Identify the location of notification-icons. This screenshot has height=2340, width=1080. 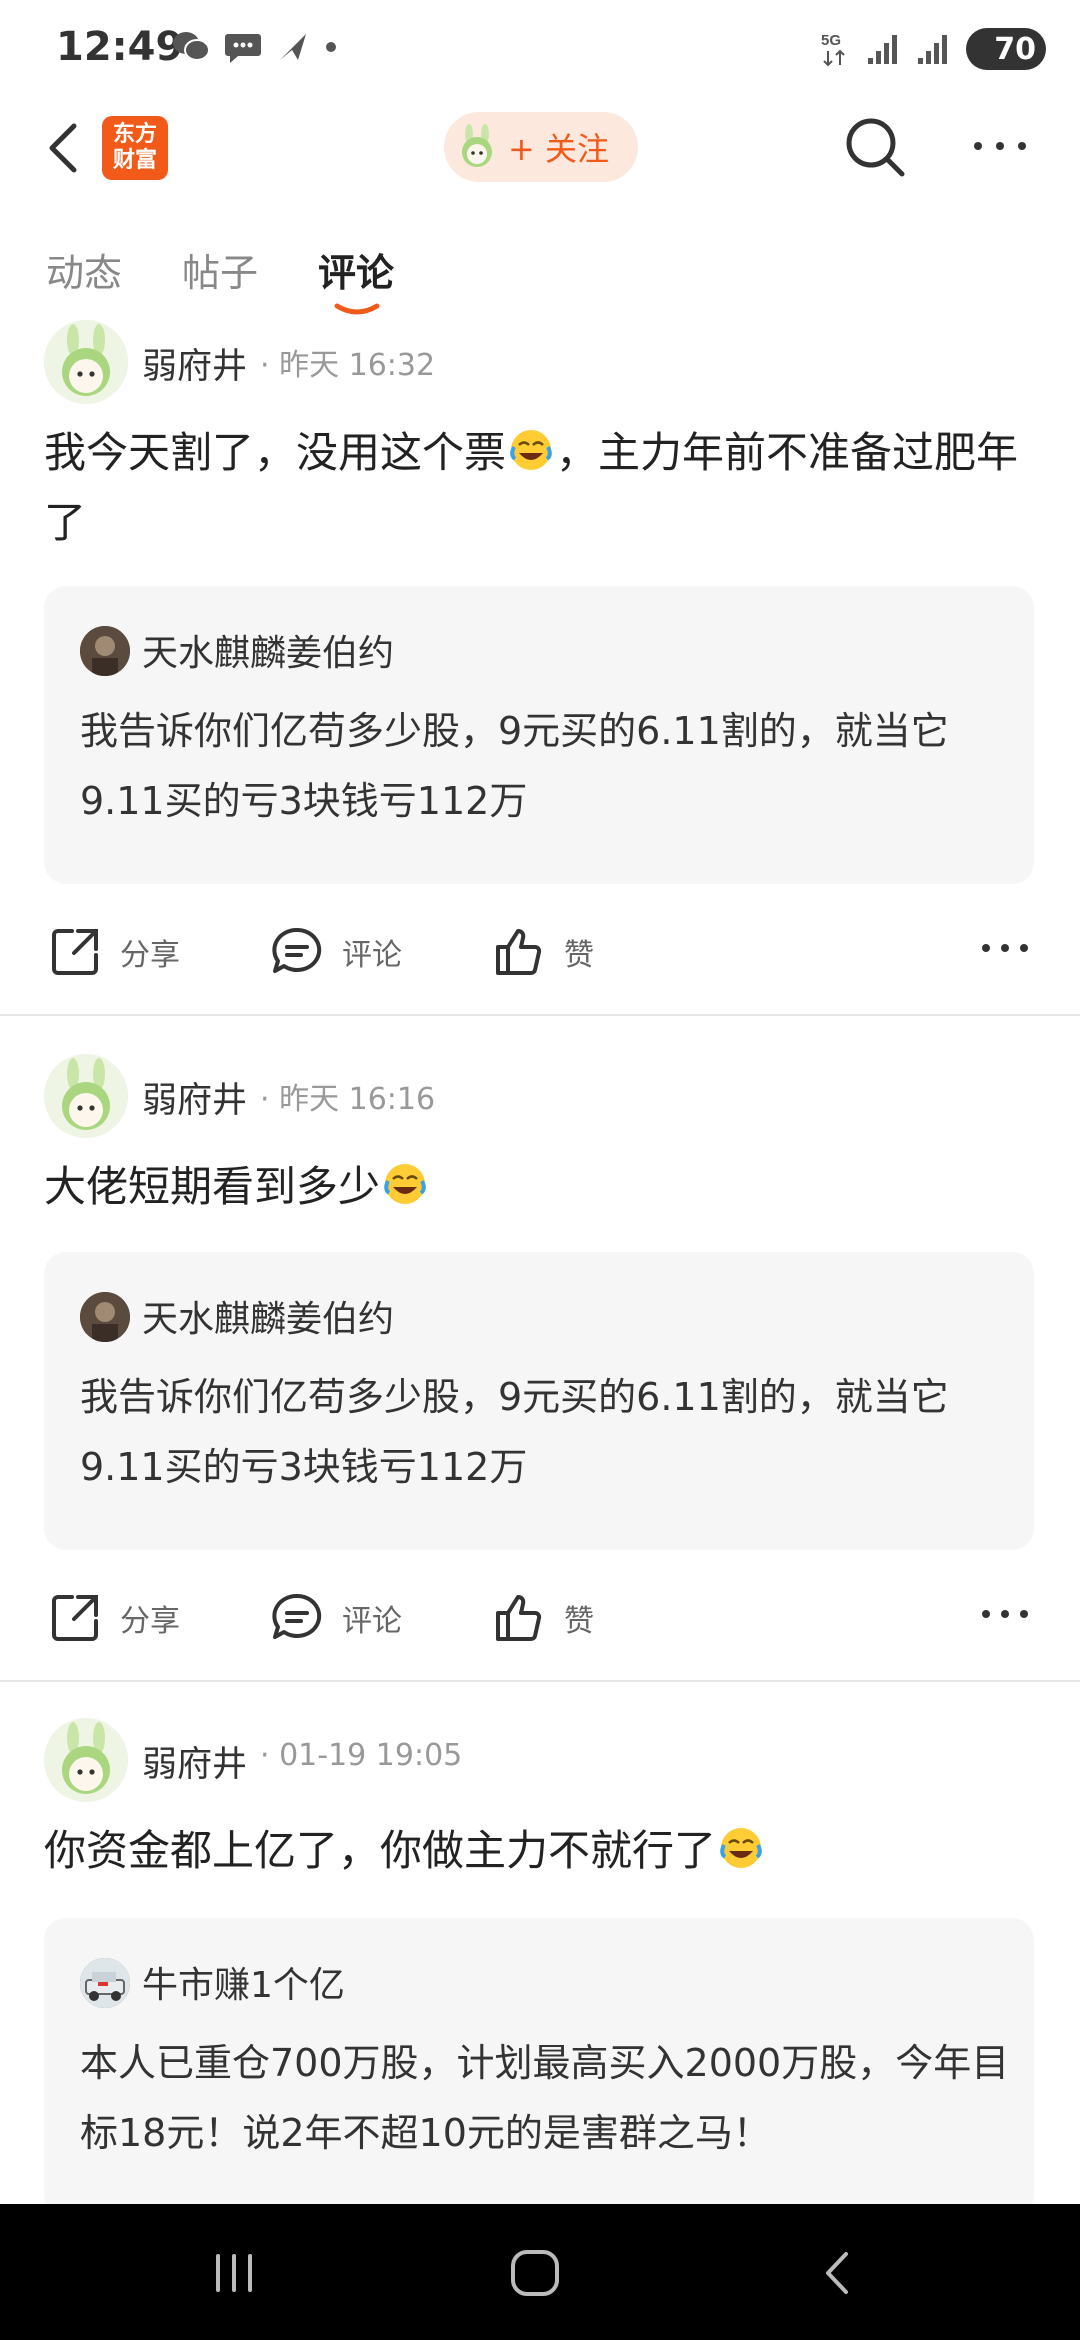
(255, 47).